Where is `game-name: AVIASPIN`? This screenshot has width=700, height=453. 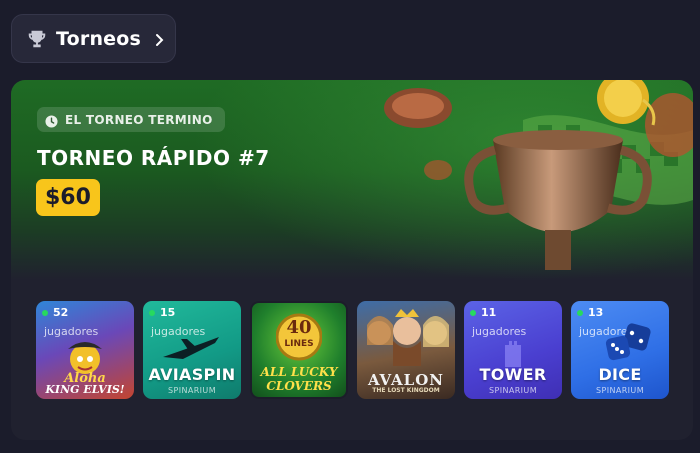
game-name: AVIASPIN is located at coordinates (192, 374).